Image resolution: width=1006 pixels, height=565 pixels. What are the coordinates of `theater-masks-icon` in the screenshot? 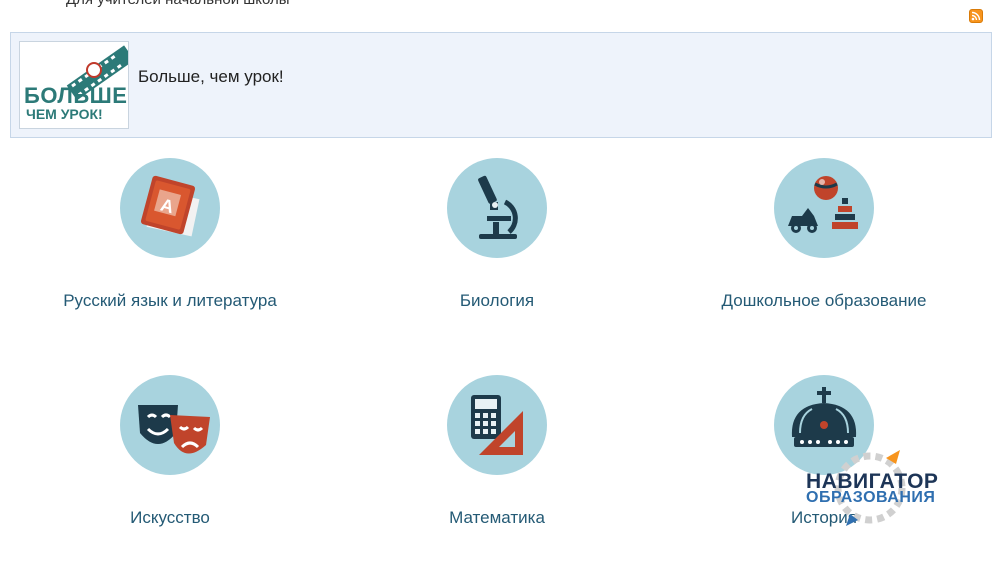 It's located at (170, 425).